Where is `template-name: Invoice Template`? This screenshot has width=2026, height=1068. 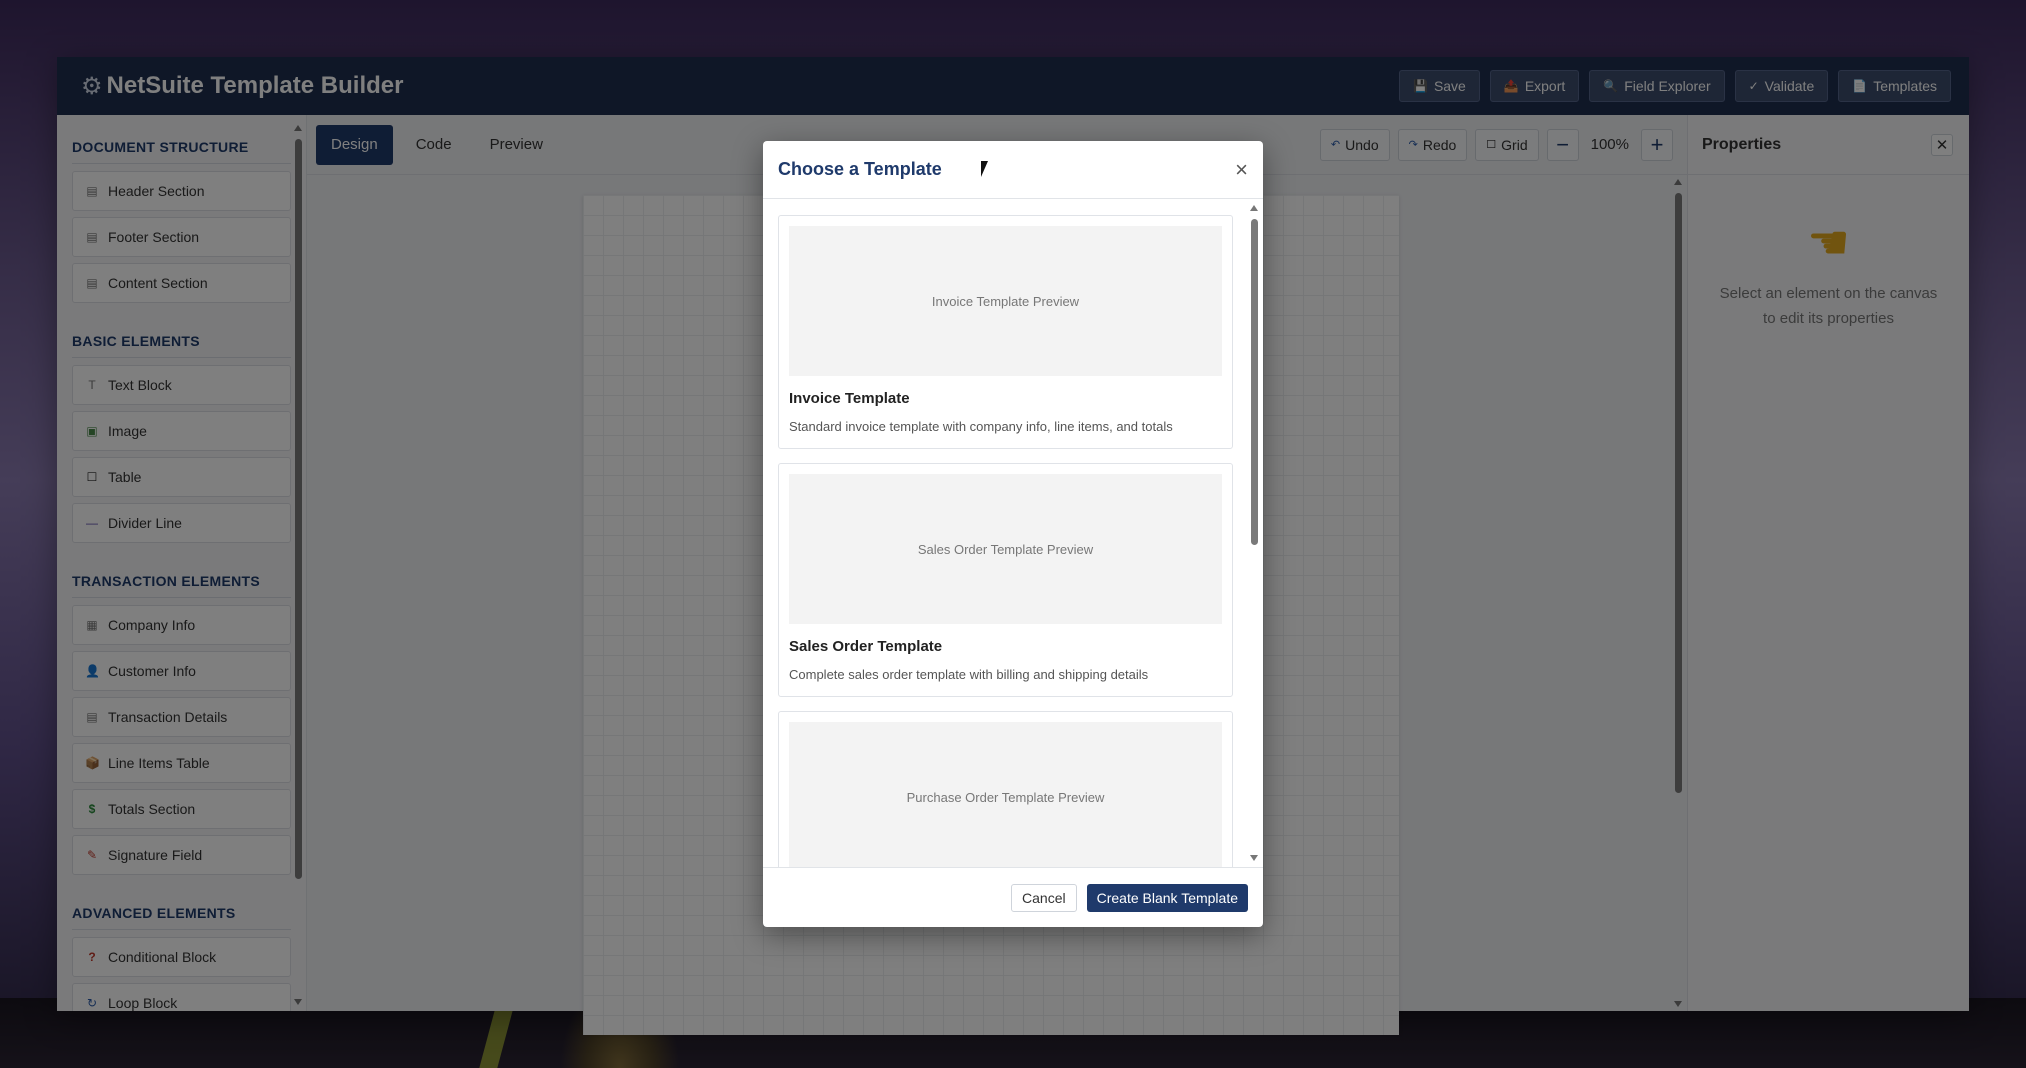 template-name: Invoice Template is located at coordinates (849, 398).